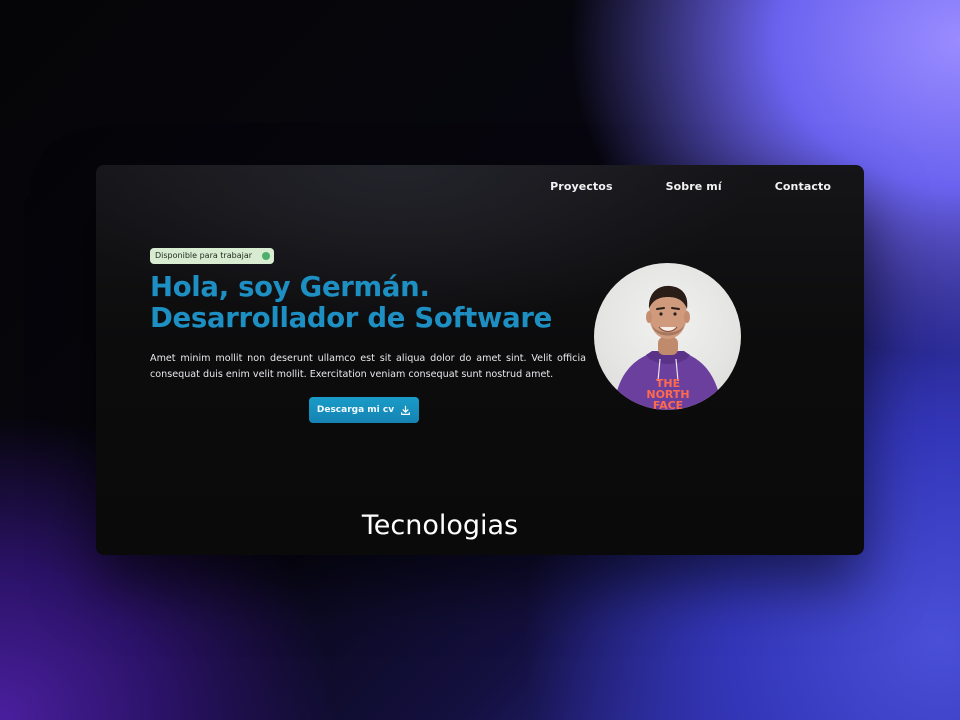 Image resolution: width=960 pixels, height=720 pixels. Describe the element at coordinates (581, 186) in the screenshot. I see `nav-link-proyectos: Proyectos` at that location.